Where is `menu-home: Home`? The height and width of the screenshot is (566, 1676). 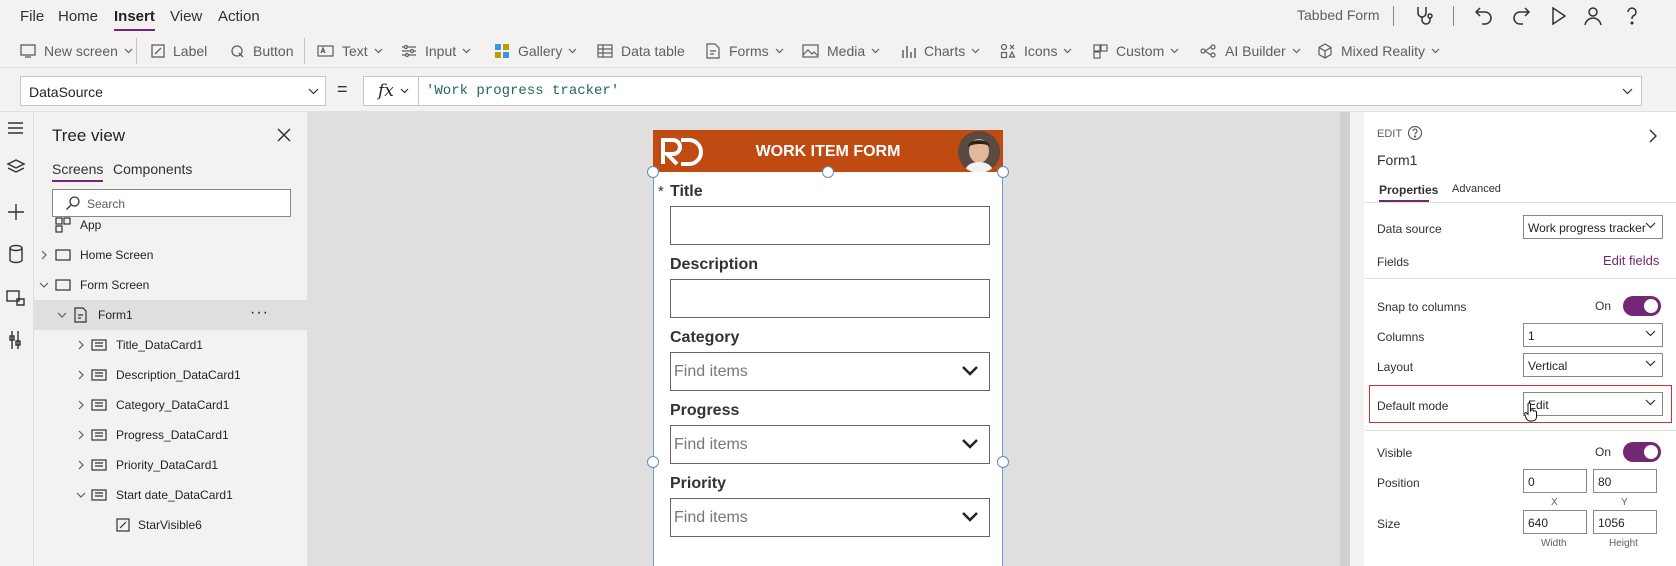
menu-home: Home is located at coordinates (78, 16).